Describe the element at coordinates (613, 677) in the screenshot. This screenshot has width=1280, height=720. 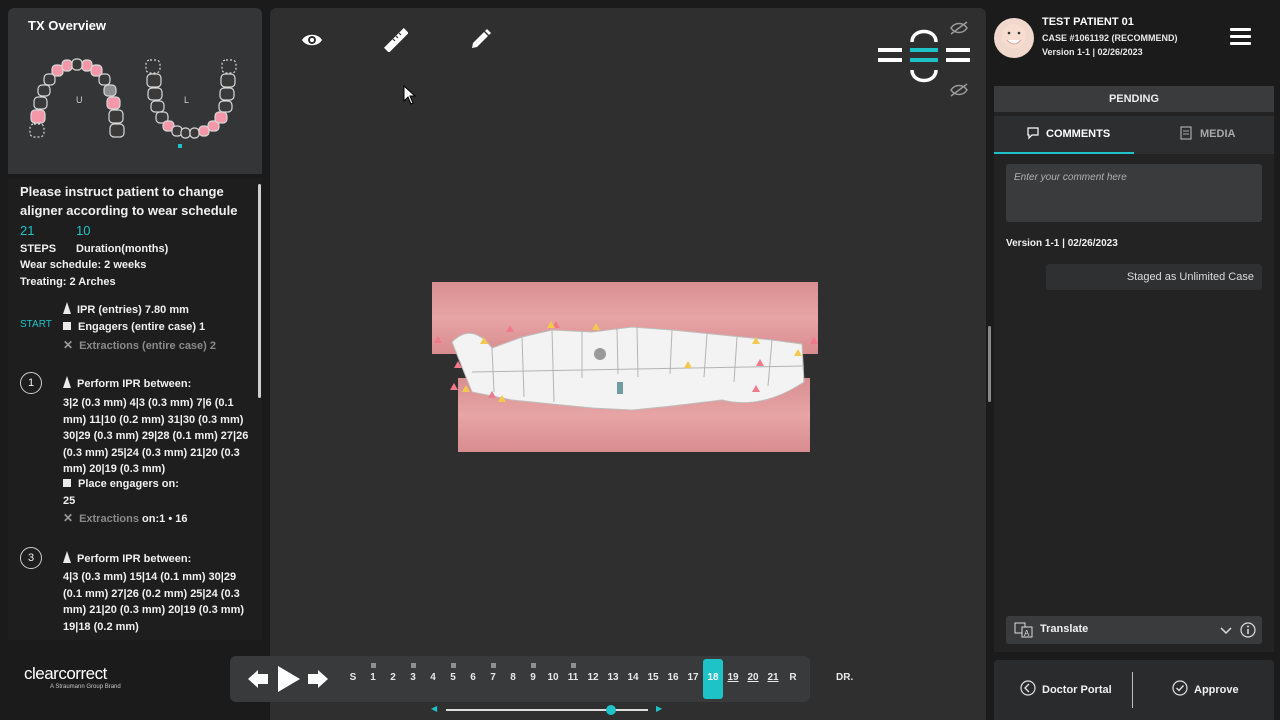
I see `timeline-step-13: 13` at that location.